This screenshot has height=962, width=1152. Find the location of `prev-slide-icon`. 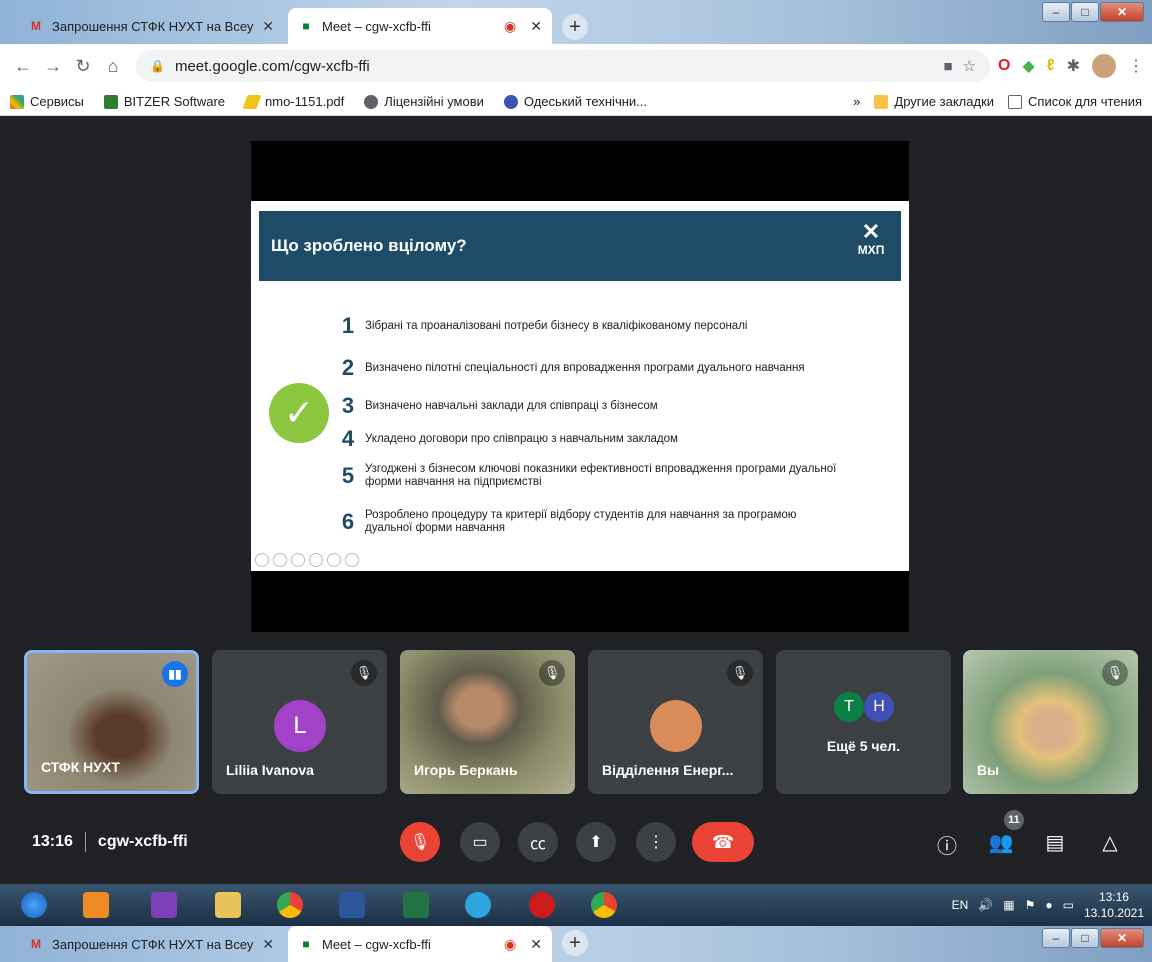

prev-slide-icon is located at coordinates (262, 560).